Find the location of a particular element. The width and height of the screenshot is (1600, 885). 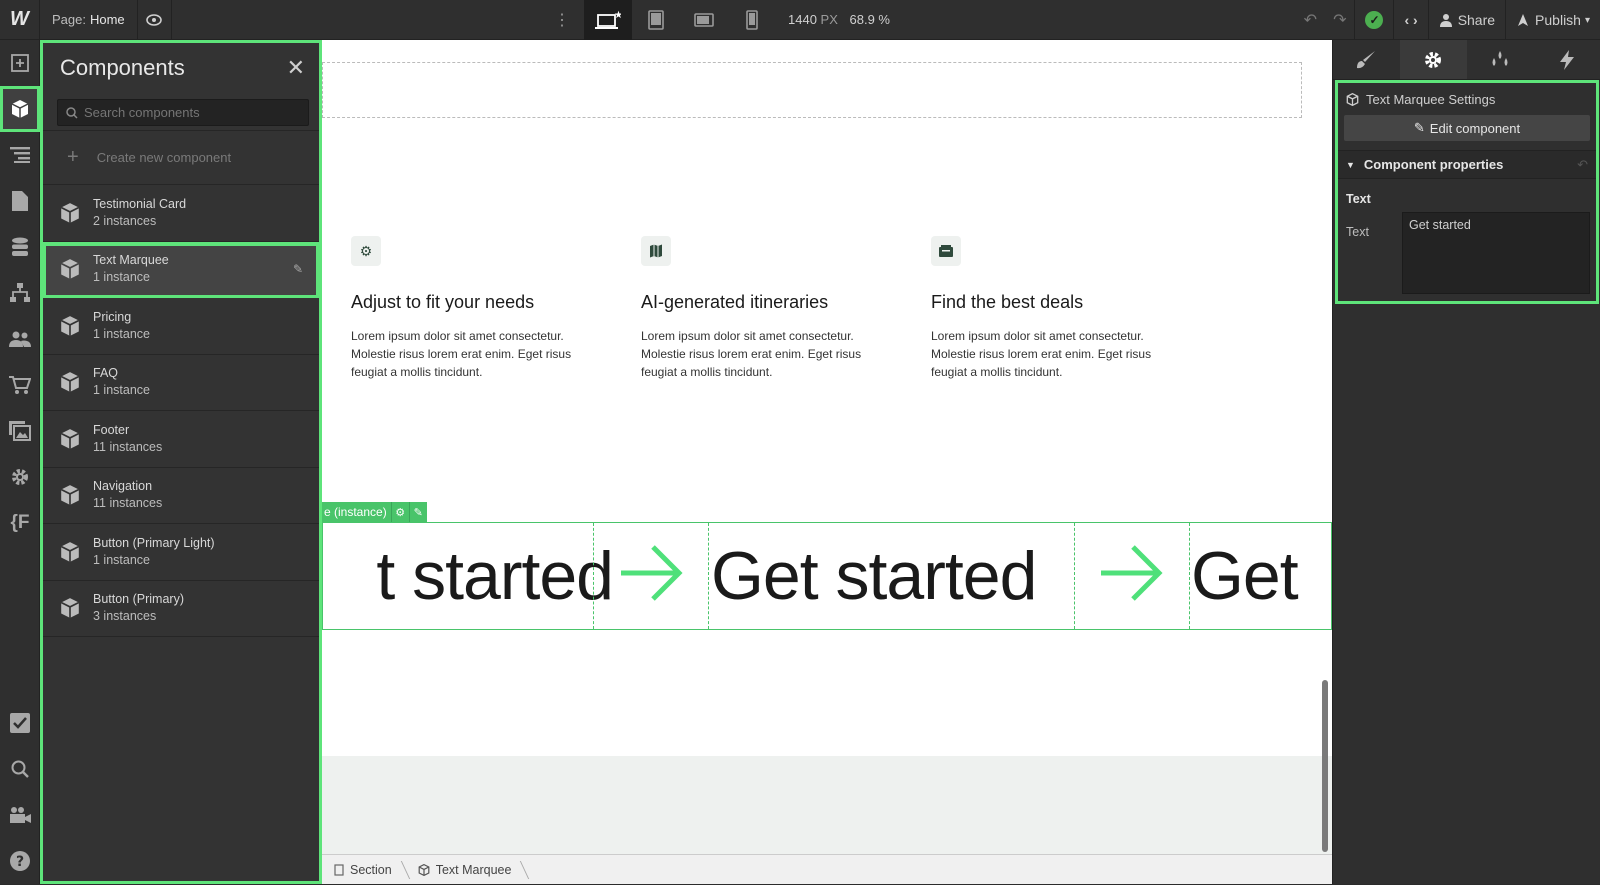

component-item-button-primary: Button (Primary) 3 instances is located at coordinates (181, 609).